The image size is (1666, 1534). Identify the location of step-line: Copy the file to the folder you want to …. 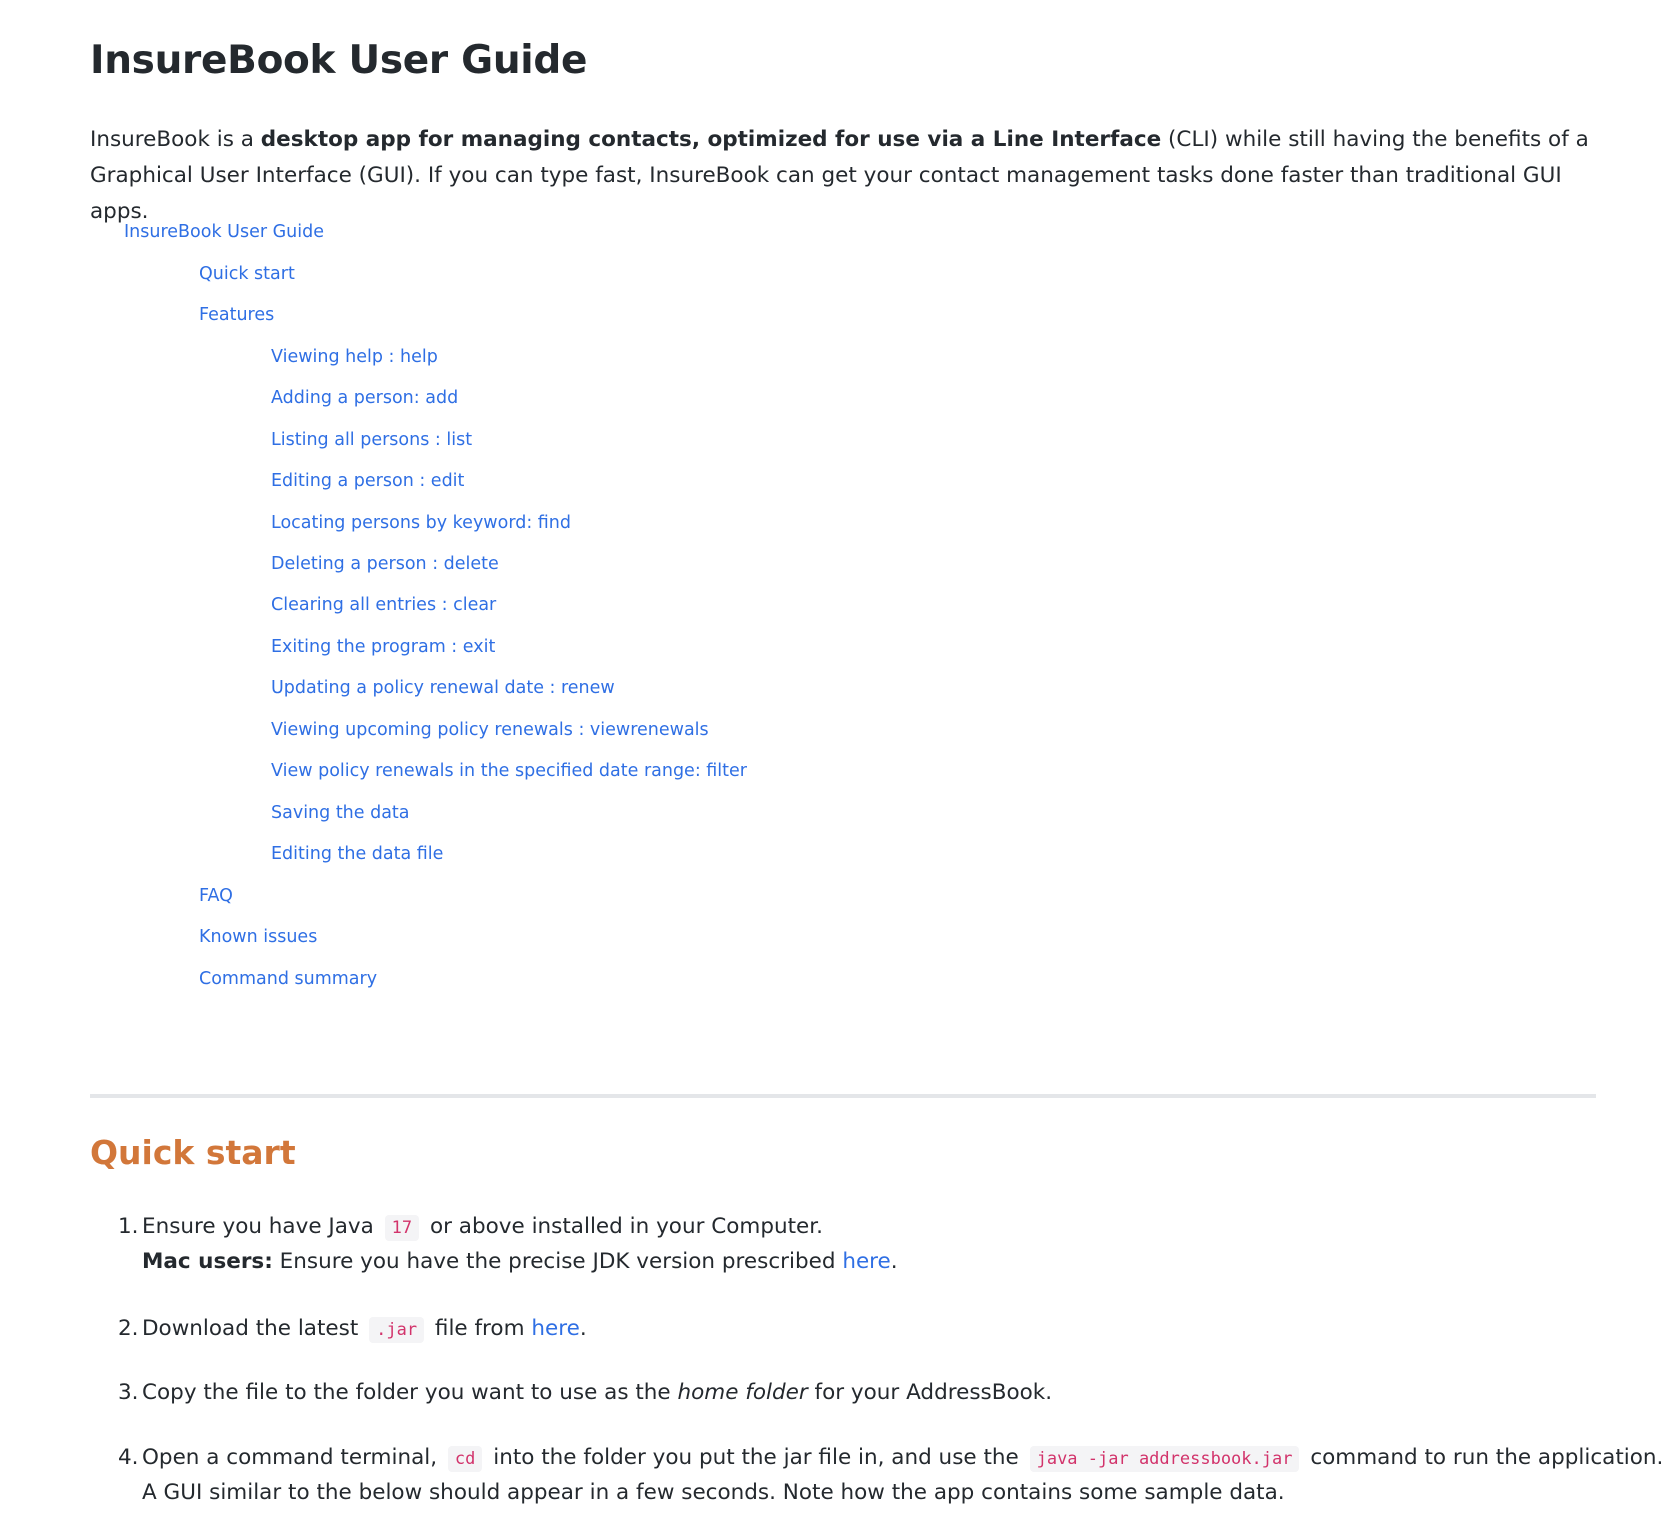
(872, 1392).